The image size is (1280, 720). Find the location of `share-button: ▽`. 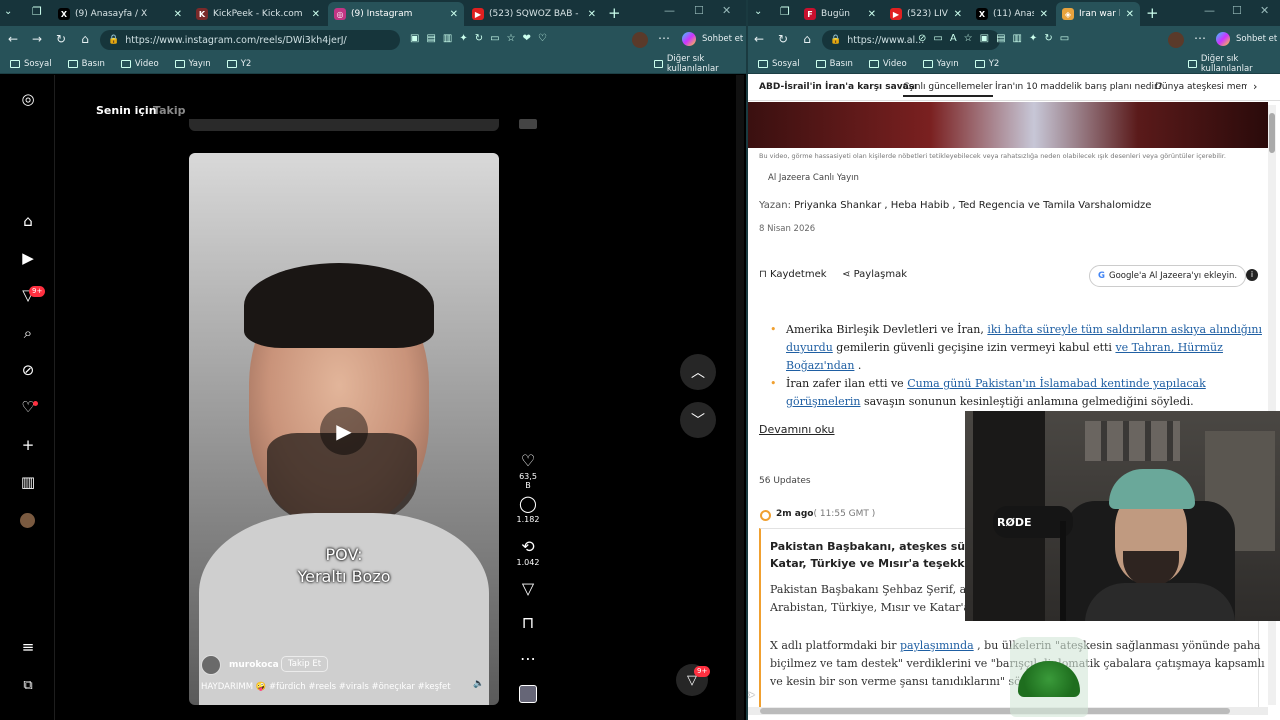

share-button: ▽ is located at coordinates (528, 588).